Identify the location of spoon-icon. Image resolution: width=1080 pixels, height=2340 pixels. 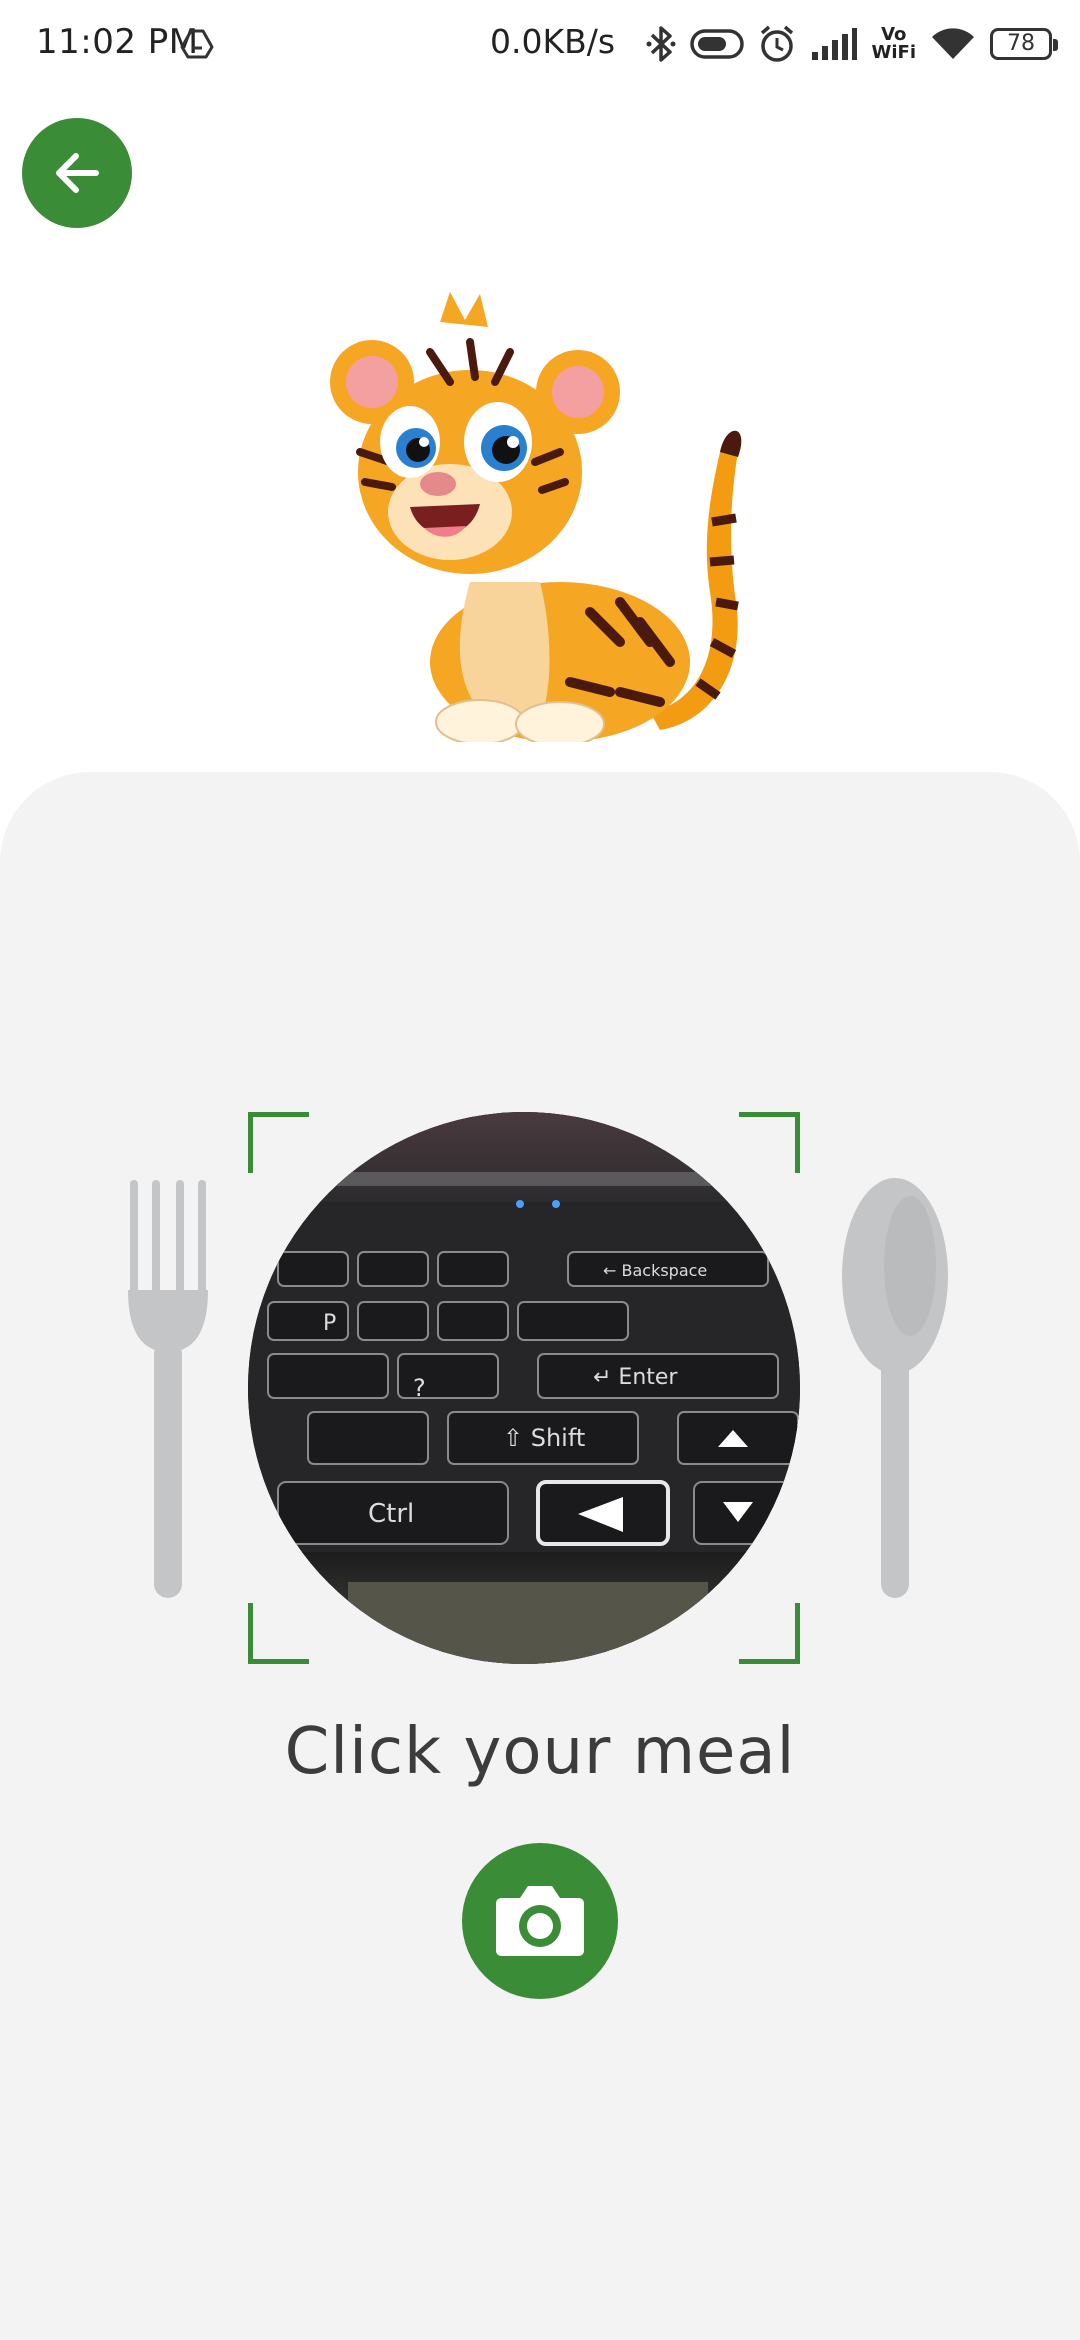
(895, 1388).